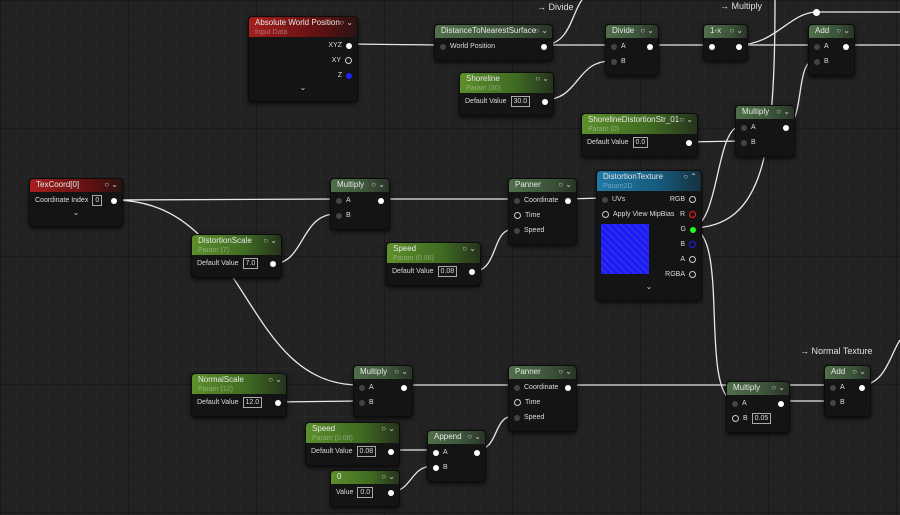 This screenshot has width=900, height=515. Describe the element at coordinates (758, 407) in the screenshot. I see `node-multiply-right: Multiply ○ ⌄ A B 0.05` at that location.